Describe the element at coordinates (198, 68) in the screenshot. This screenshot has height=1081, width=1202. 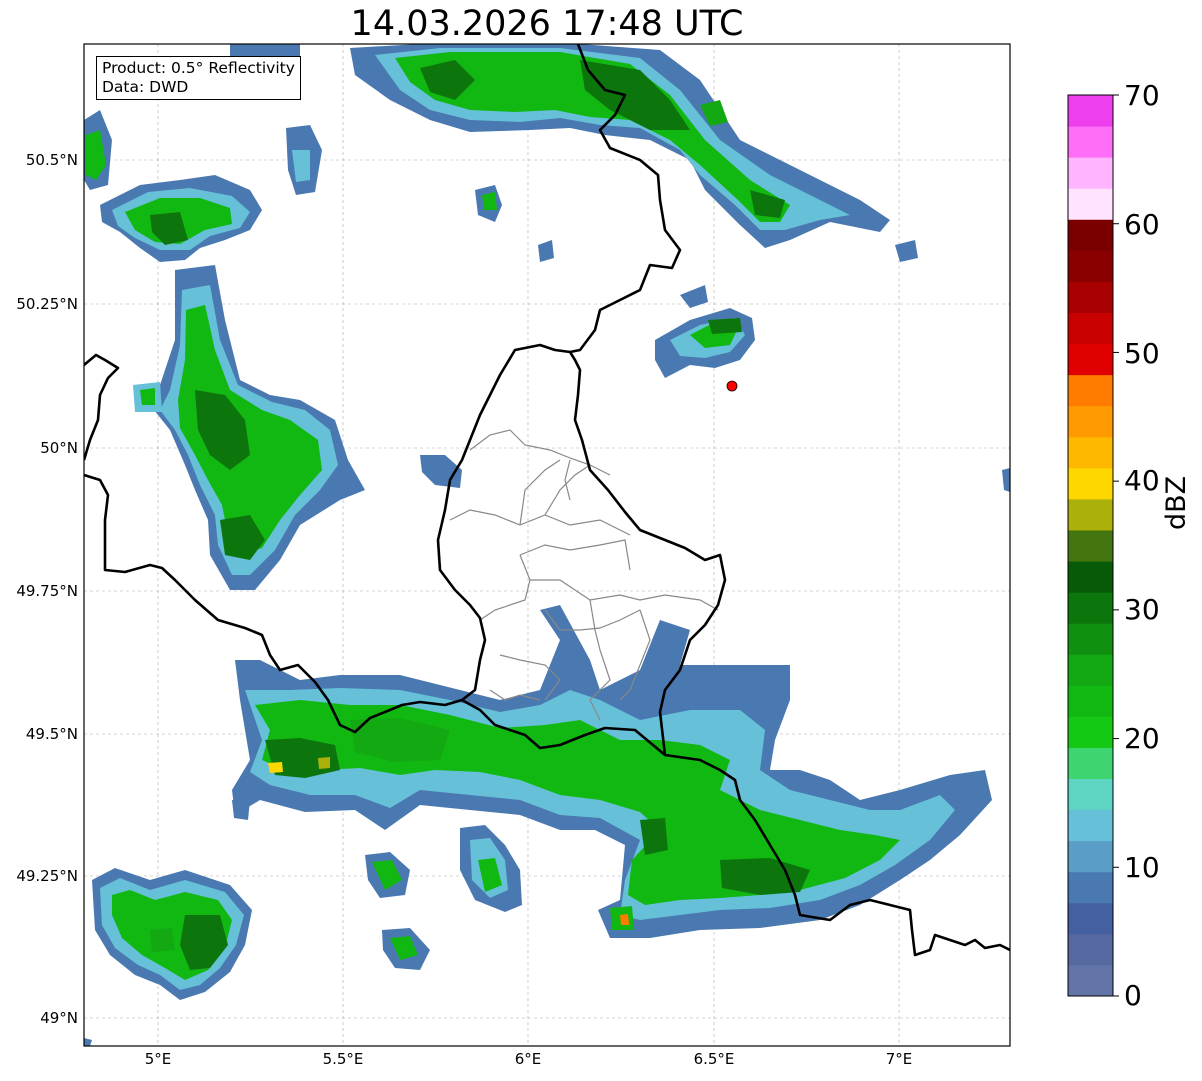
I see `product-label: Product: 0.5° Reflectivity` at that location.